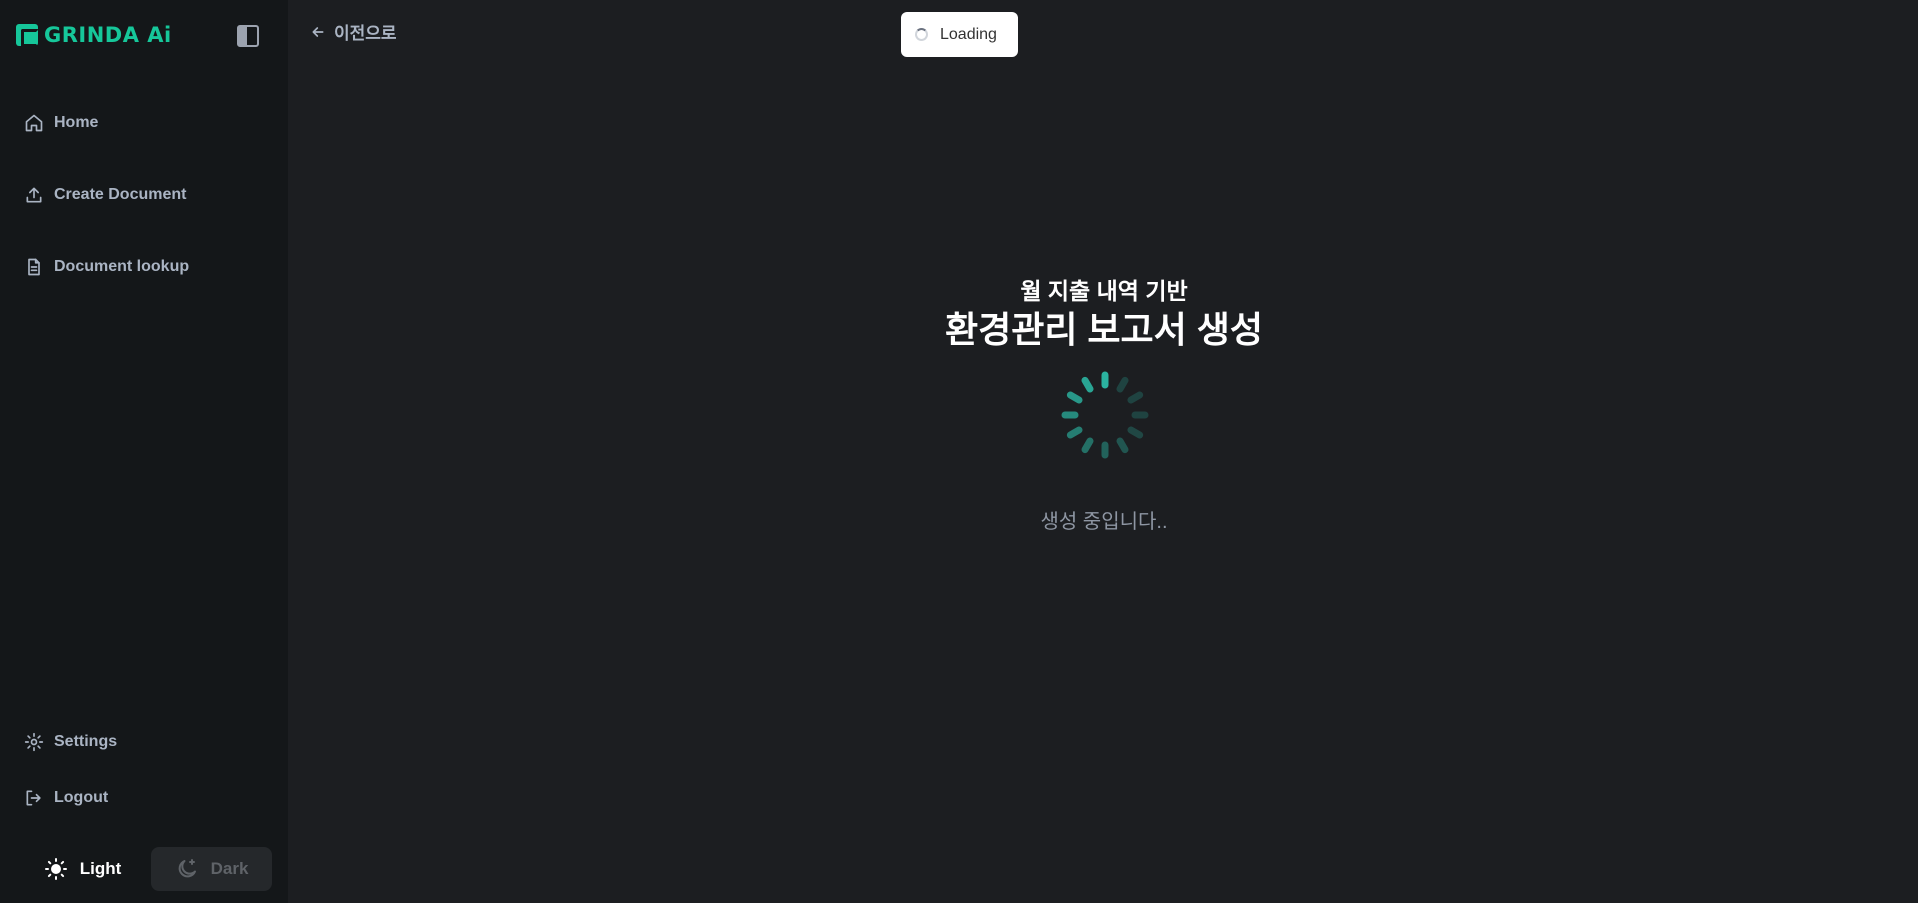 The width and height of the screenshot is (1918, 903). Describe the element at coordinates (108, 35) in the screenshot. I see `brand-name: GRINDA Ai` at that location.